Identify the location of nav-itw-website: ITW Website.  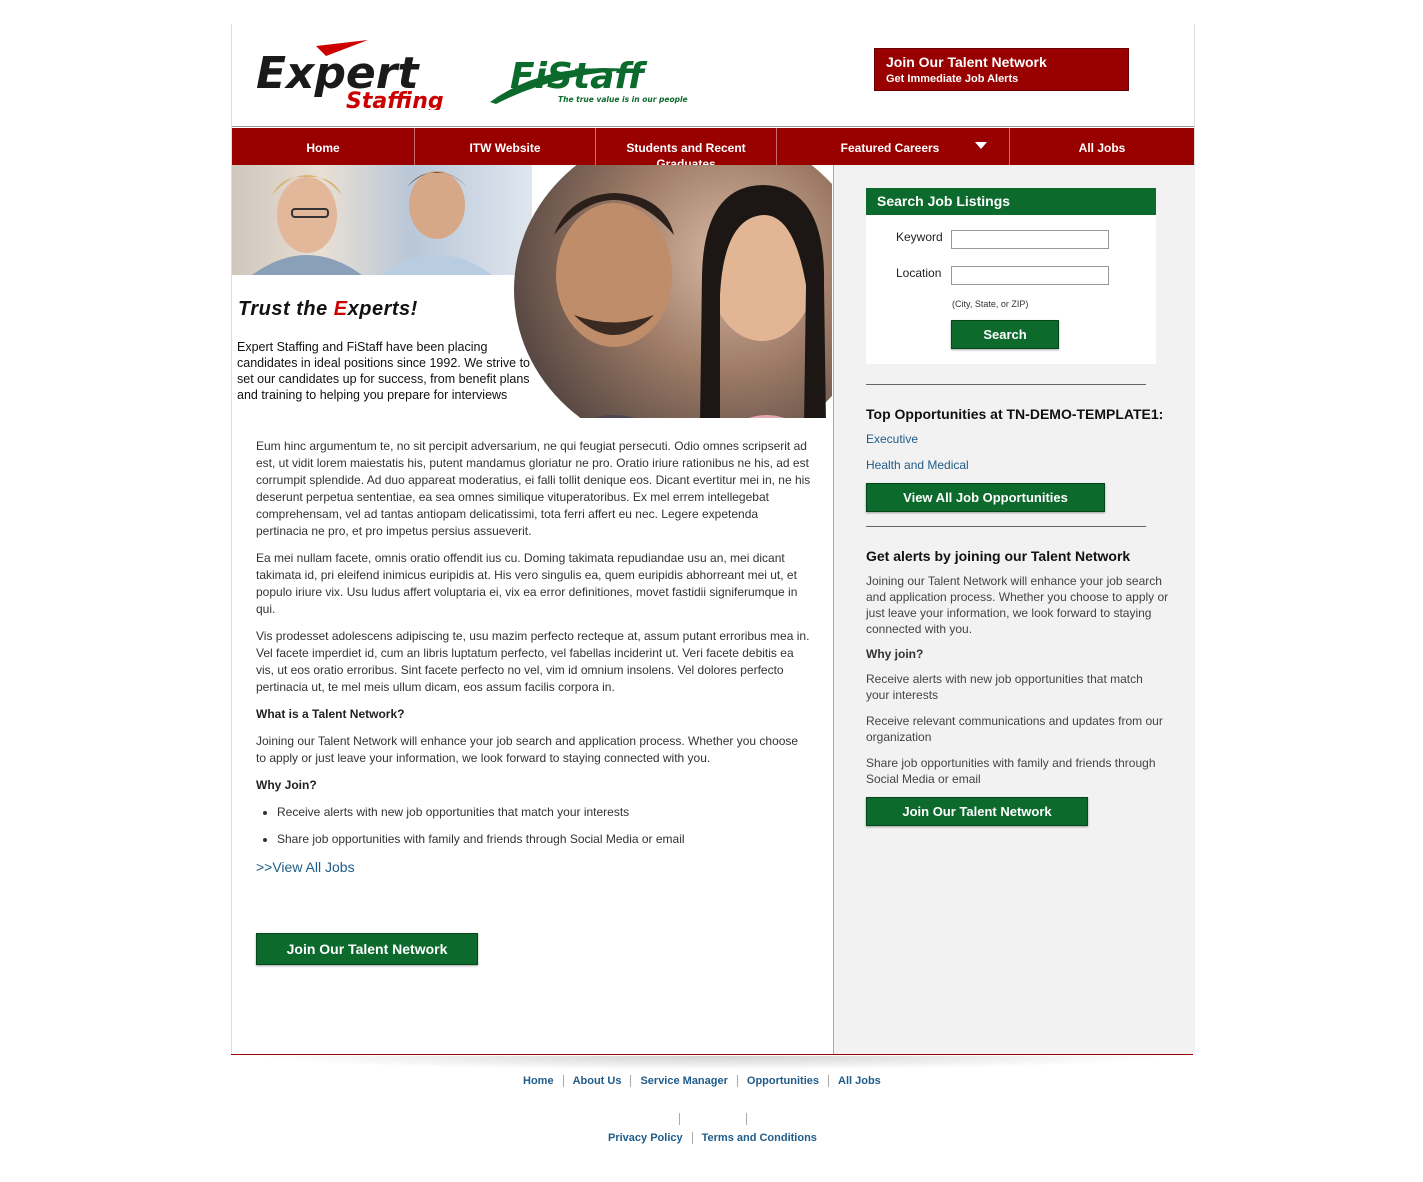
(505, 146).